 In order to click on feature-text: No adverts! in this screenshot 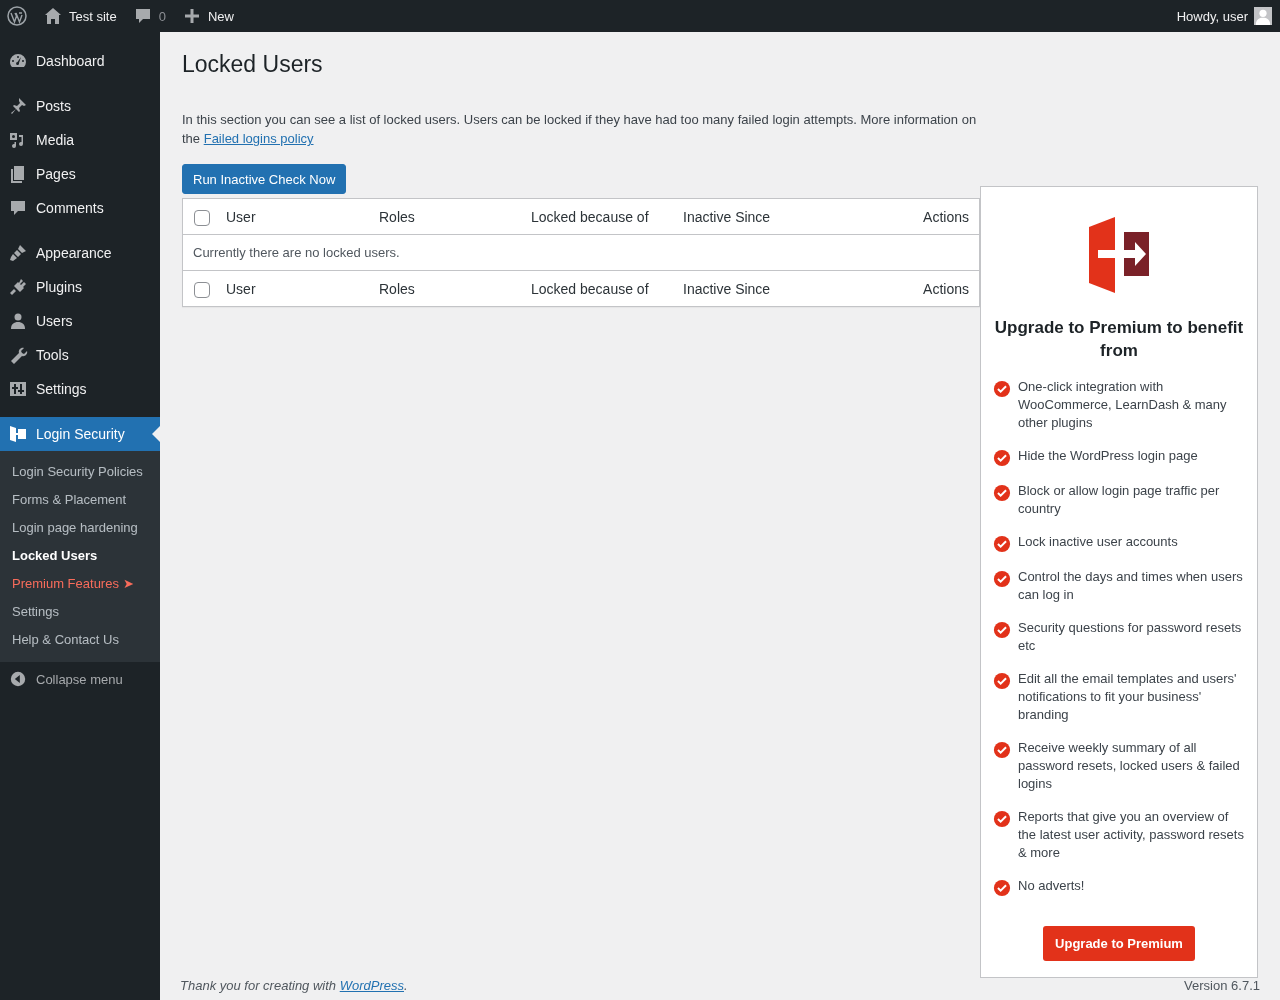, I will do `click(1051, 886)`.